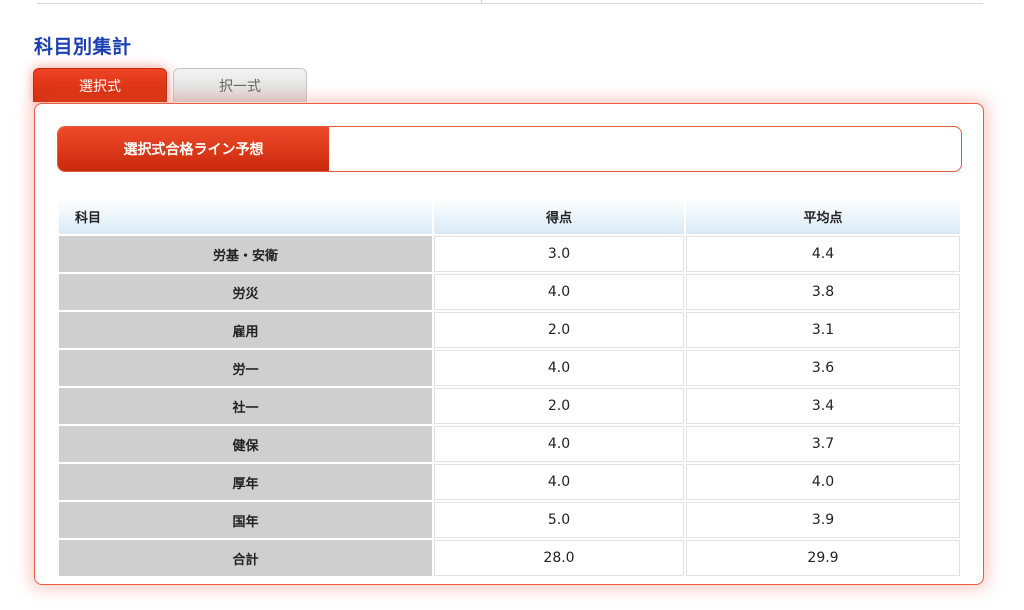  What do you see at coordinates (245, 216) in the screenshot?
I see `column-header-subject: 科目` at bounding box center [245, 216].